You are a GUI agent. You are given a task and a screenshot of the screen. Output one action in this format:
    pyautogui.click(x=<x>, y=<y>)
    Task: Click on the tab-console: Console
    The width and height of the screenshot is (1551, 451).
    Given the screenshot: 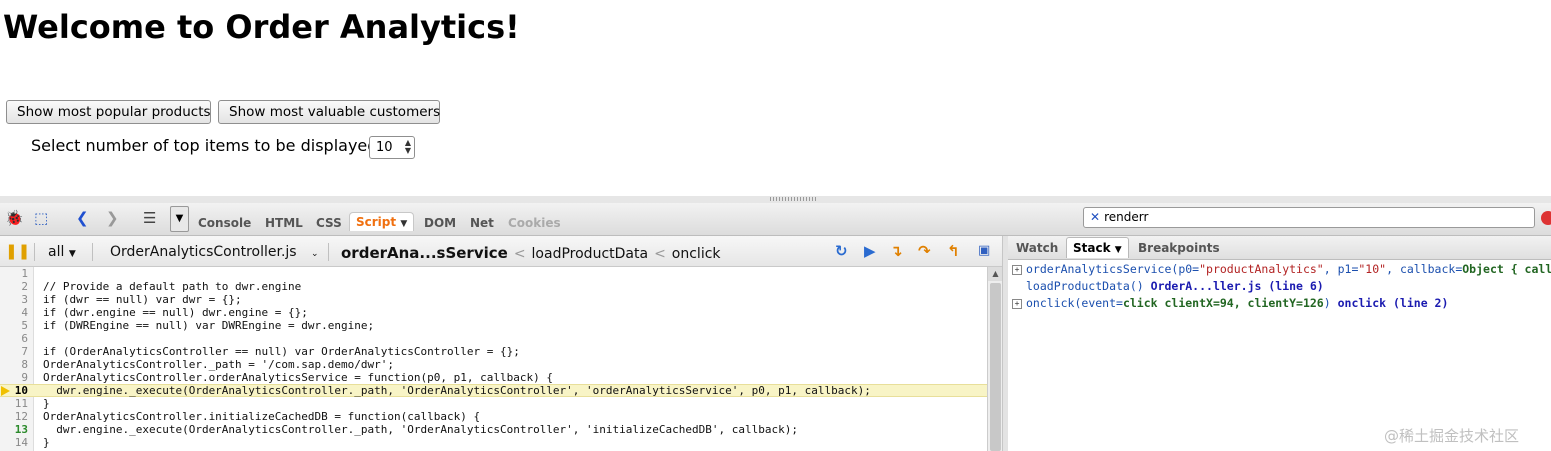 What is the action you would take?
    pyautogui.click(x=224, y=223)
    